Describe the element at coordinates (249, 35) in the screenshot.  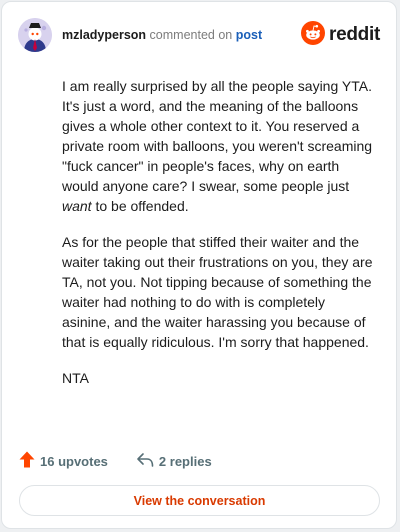
I see `post-link: post` at that location.